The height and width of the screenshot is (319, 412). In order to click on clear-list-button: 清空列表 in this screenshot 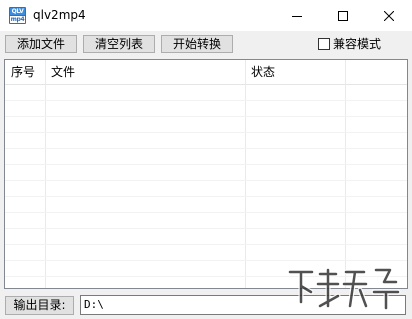, I will do `click(119, 44)`.